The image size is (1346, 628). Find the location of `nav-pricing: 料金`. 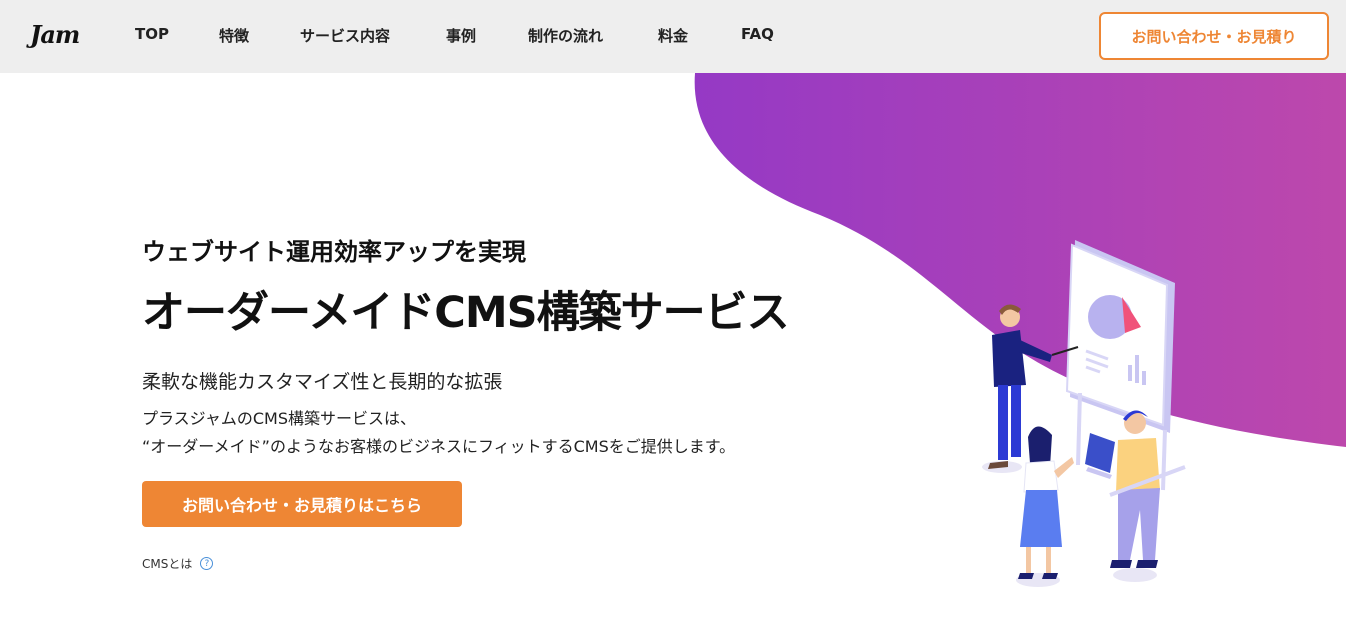

nav-pricing: 料金 is located at coordinates (673, 35).